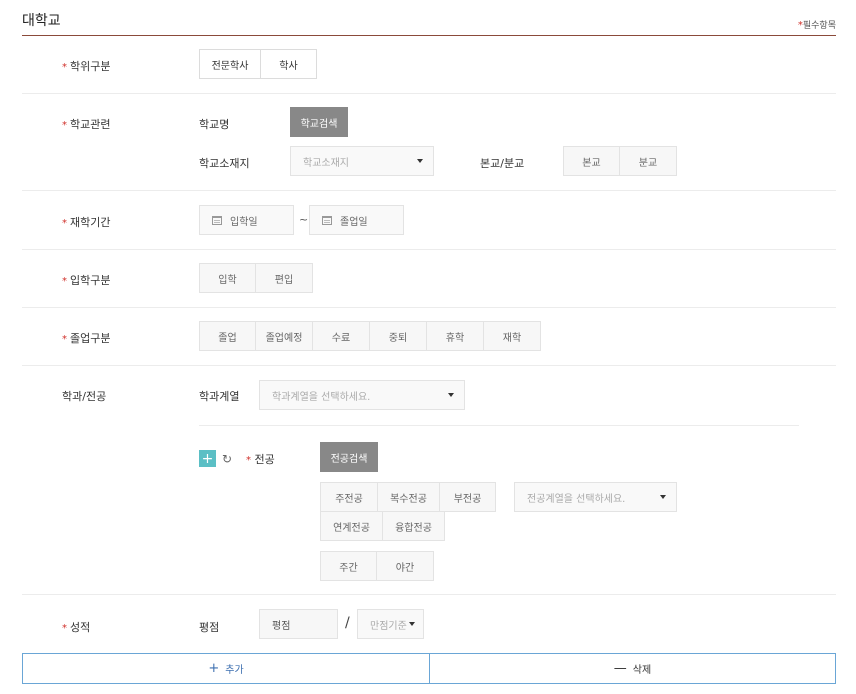 This screenshot has width=856, height=694. I want to click on degree-label: * 학위구분, so click(86, 66).